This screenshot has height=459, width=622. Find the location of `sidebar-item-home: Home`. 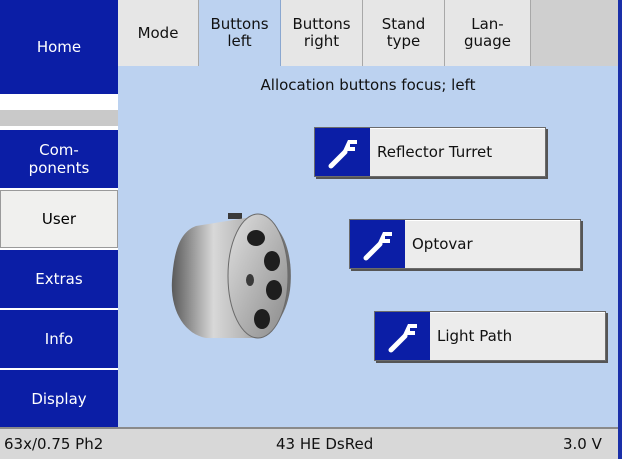

sidebar-item-home: Home is located at coordinates (59, 47).